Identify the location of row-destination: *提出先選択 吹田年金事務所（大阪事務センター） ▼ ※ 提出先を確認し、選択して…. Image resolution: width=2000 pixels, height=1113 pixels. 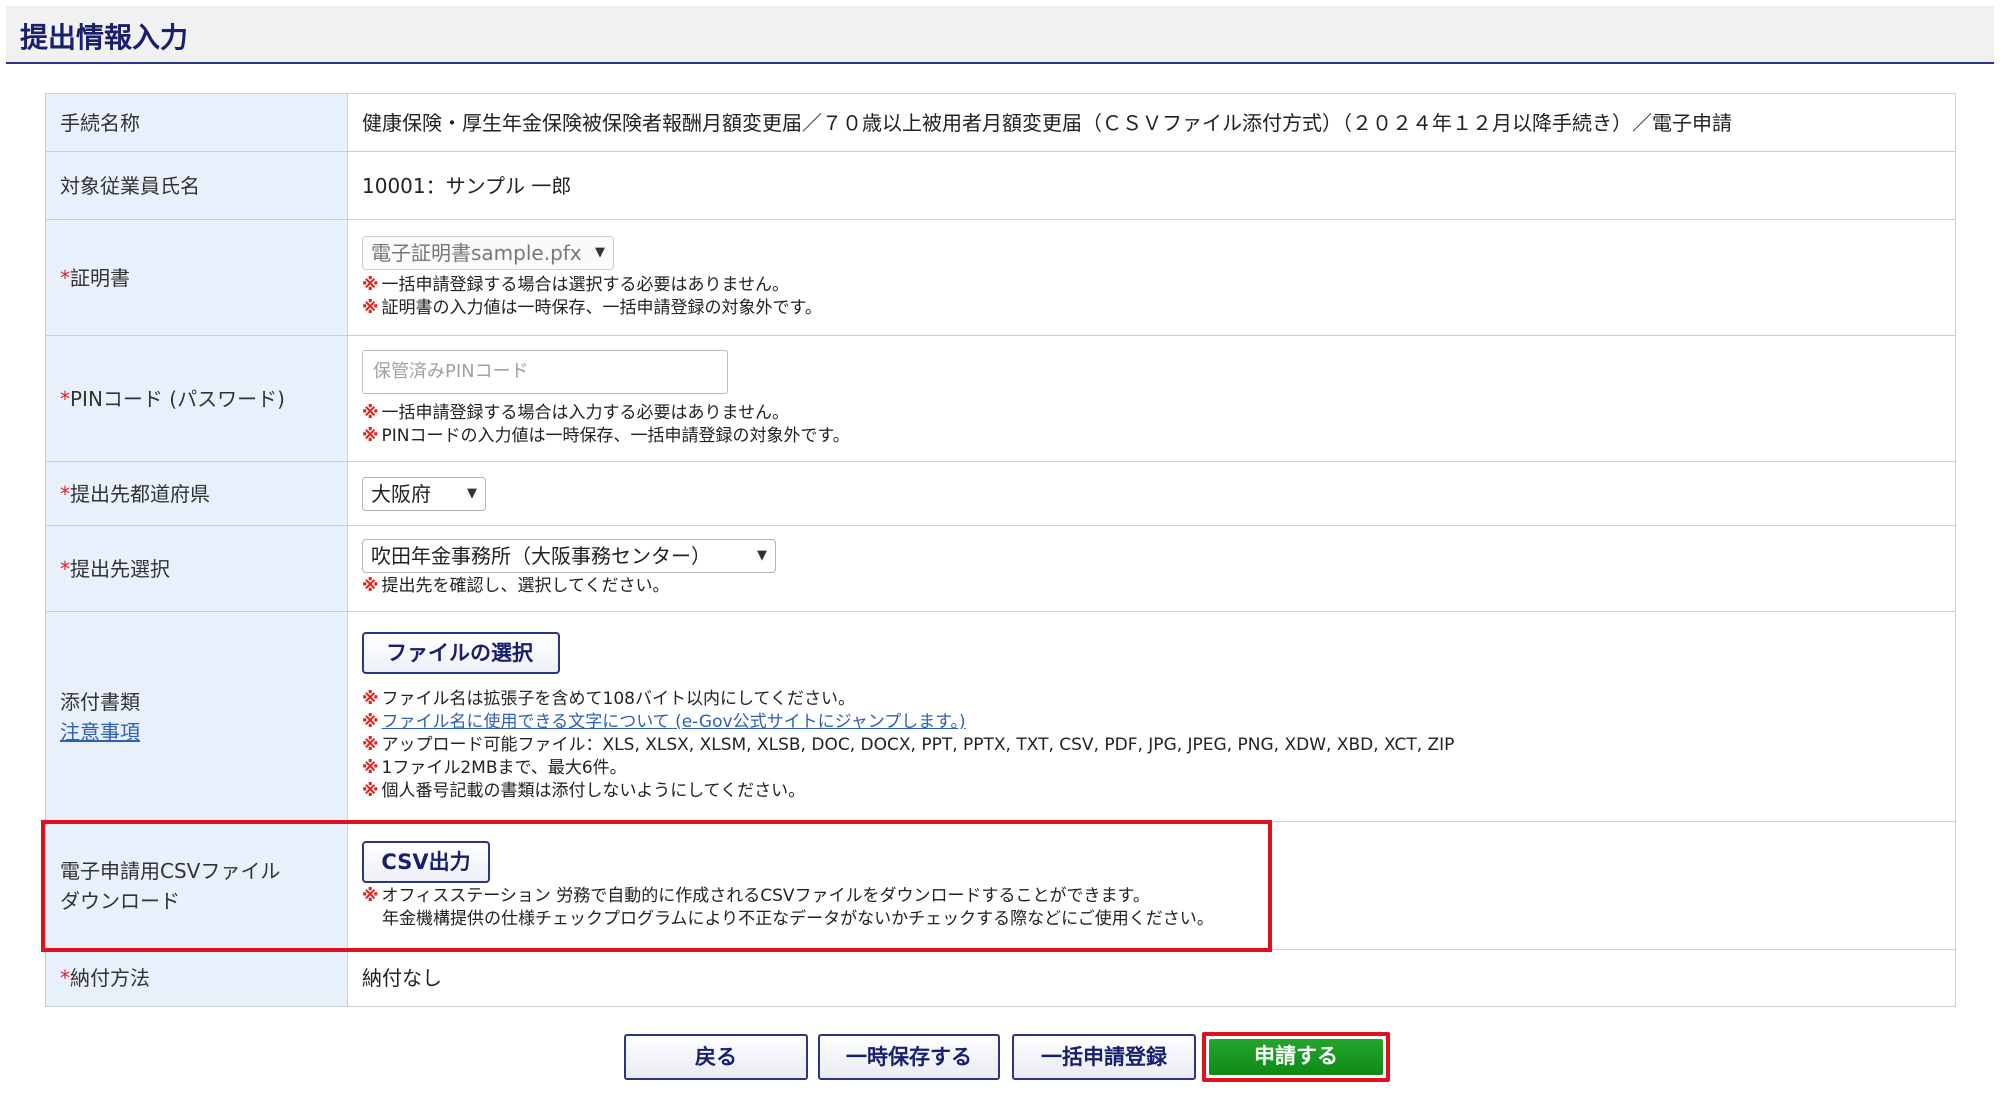
(1000, 568).